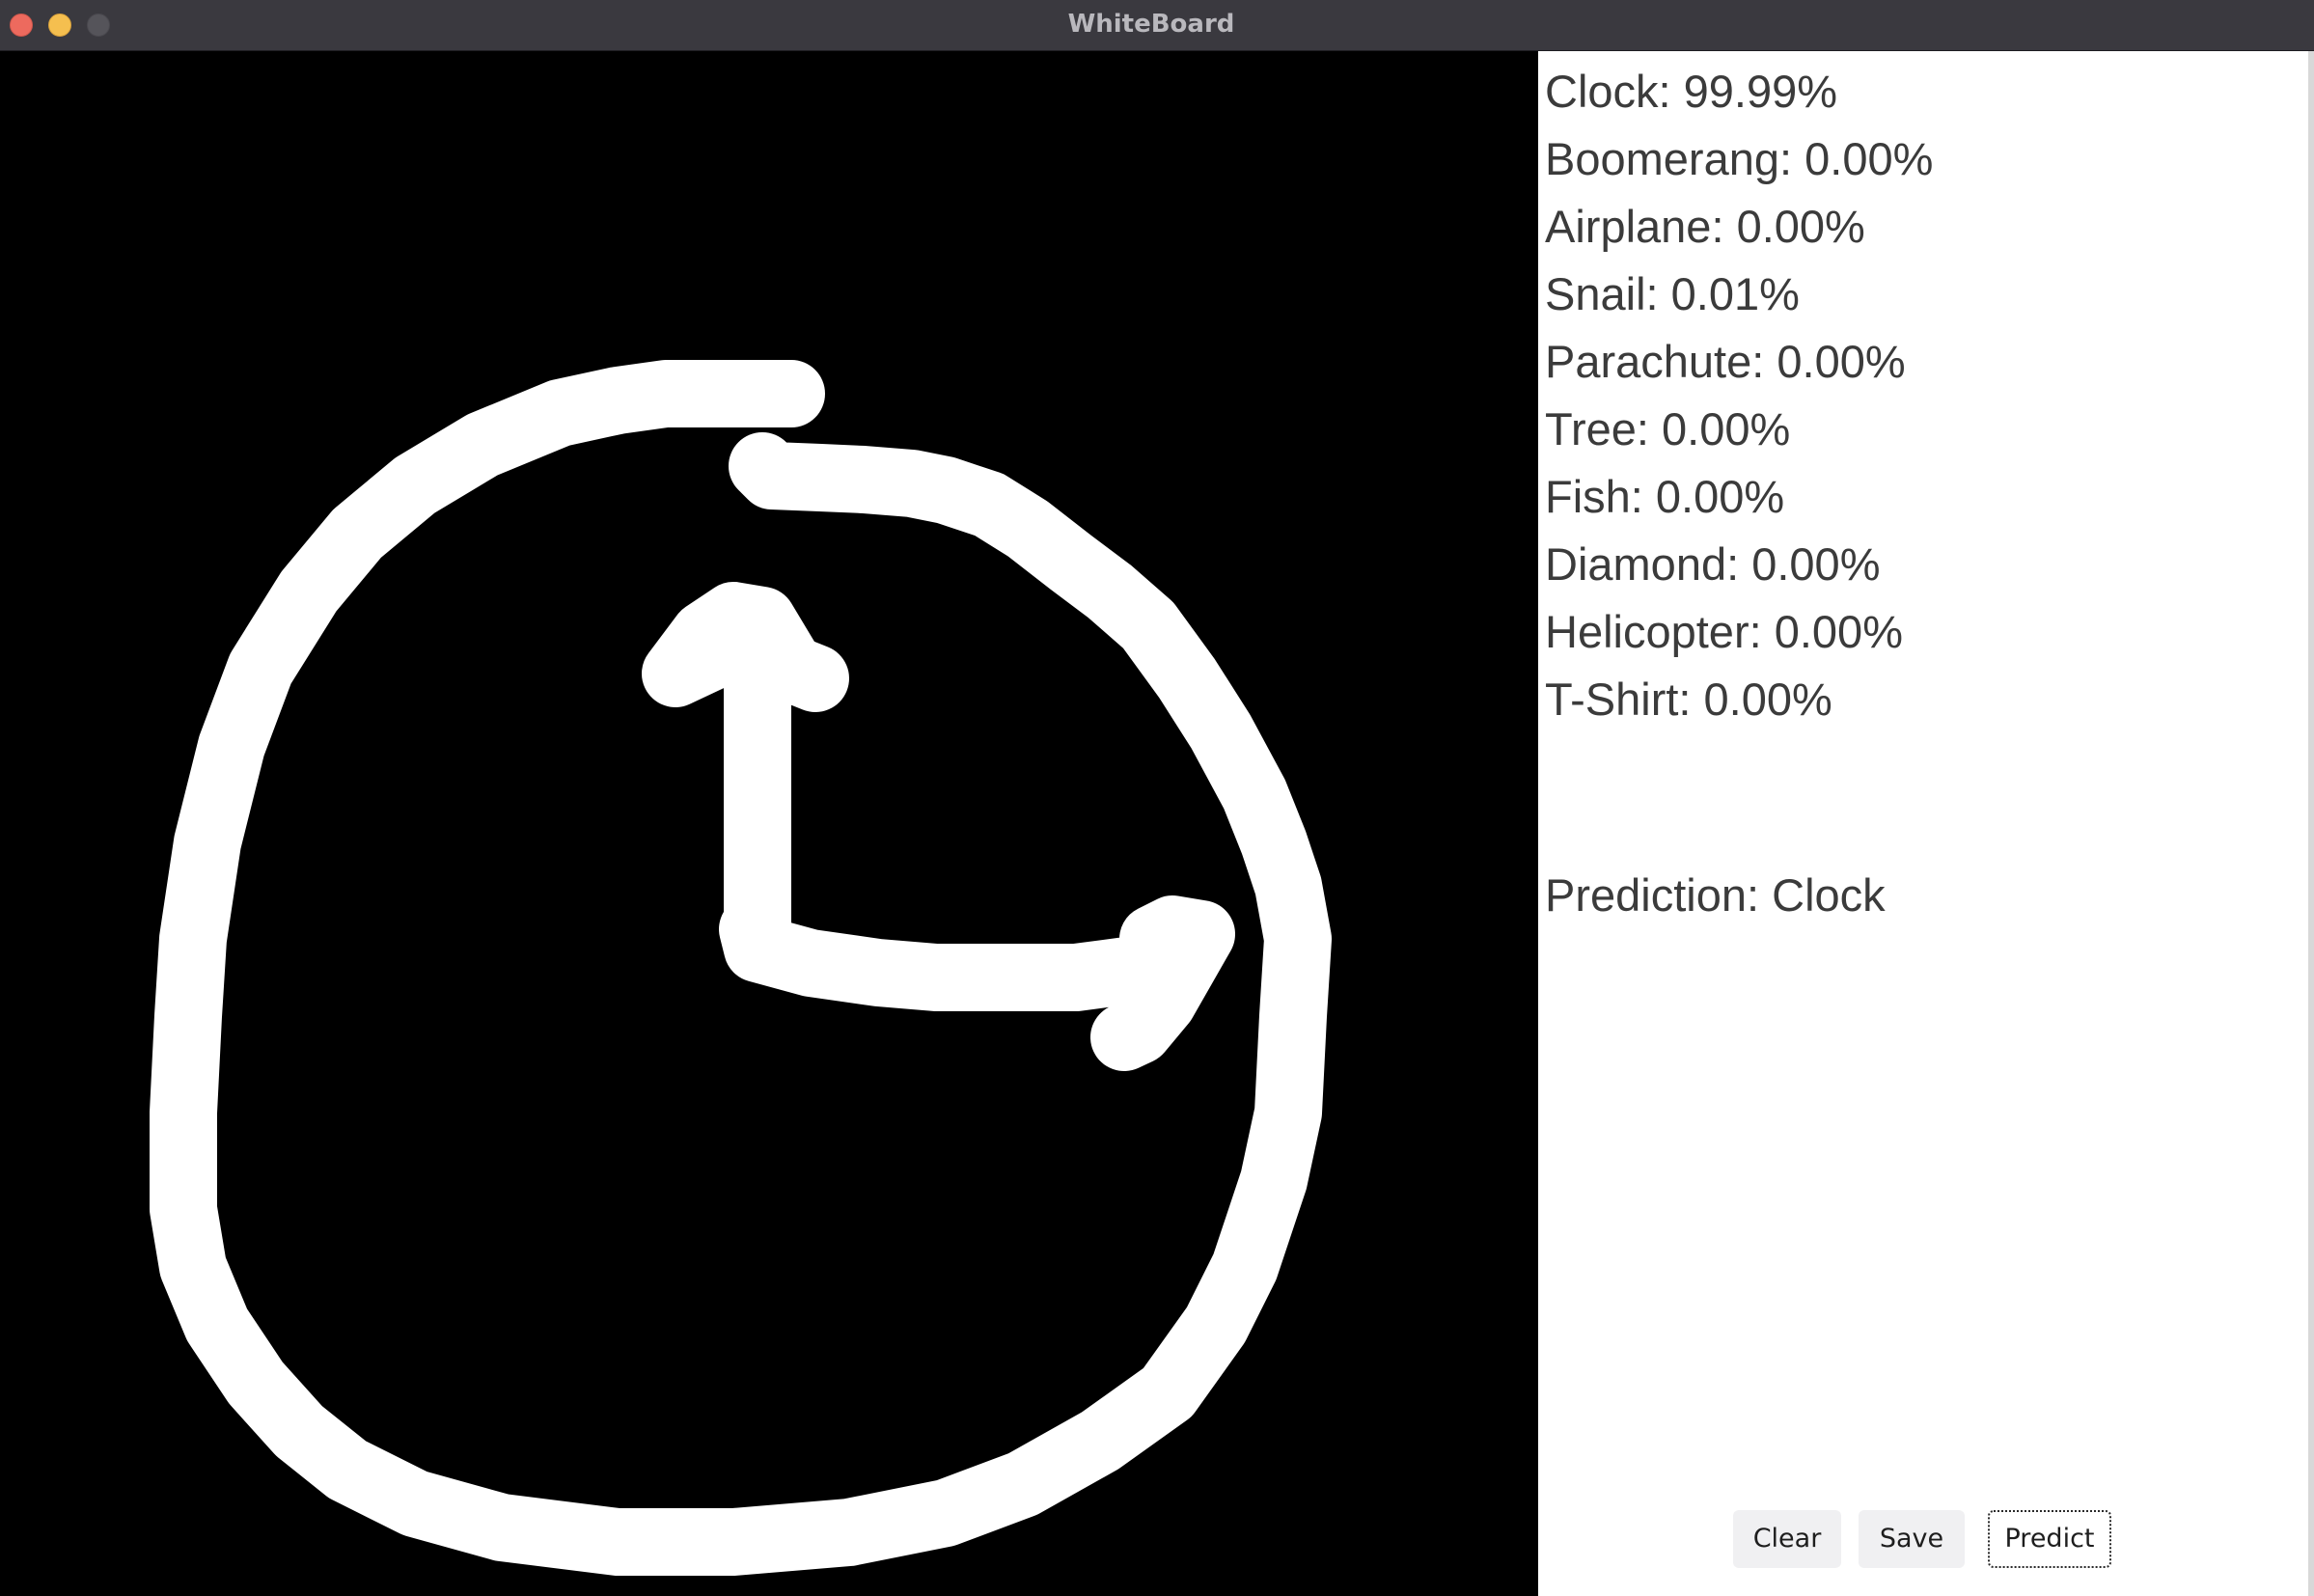  I want to click on class-label: Tree, so click(1591, 429).